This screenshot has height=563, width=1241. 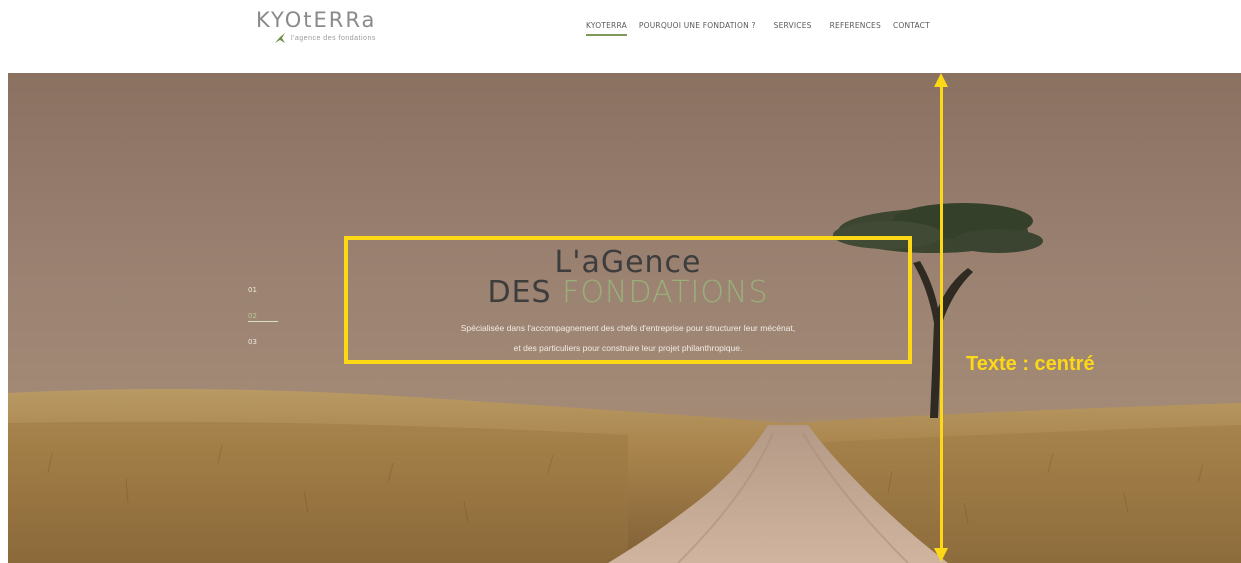 What do you see at coordinates (941, 317) in the screenshot?
I see `annotation-arrow-line` at bounding box center [941, 317].